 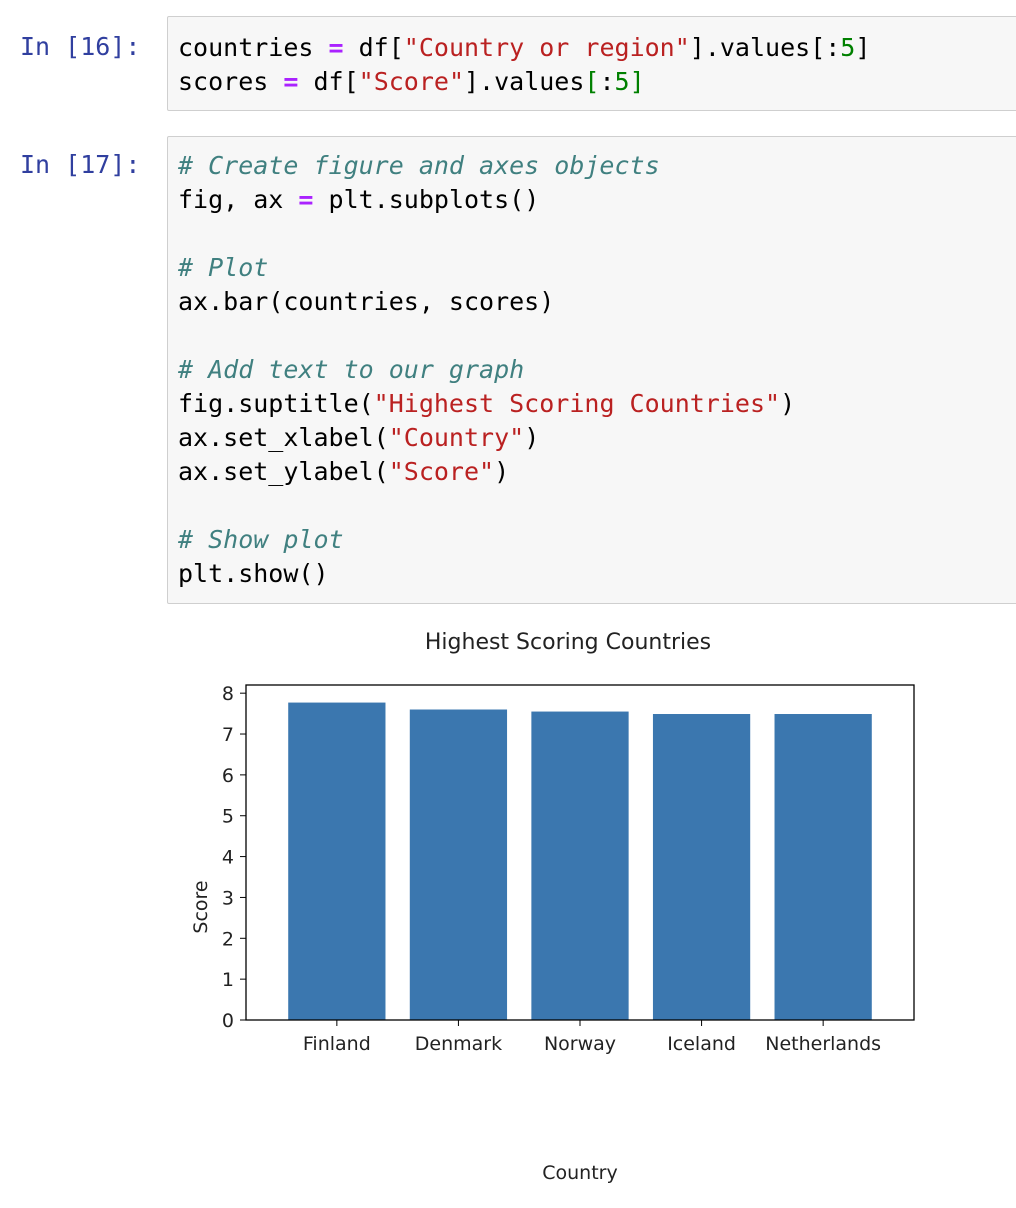 I want to click on y-tick-label: 8, so click(x=228, y=694).